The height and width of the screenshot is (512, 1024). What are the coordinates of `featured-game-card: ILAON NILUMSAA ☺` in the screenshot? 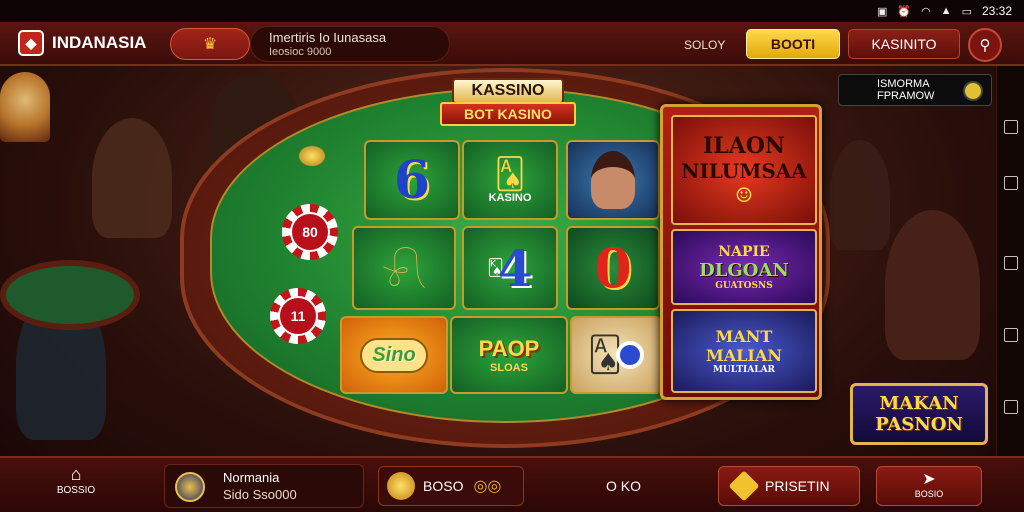 It's located at (744, 170).